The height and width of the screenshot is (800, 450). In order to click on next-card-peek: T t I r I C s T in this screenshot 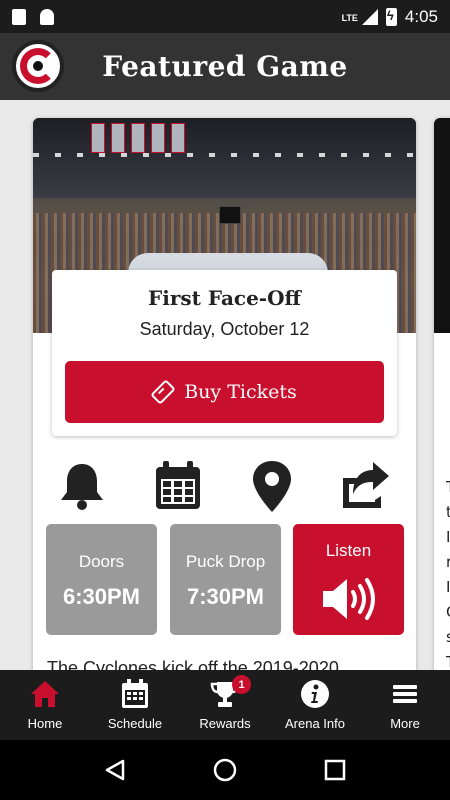, I will do `click(442, 394)`.